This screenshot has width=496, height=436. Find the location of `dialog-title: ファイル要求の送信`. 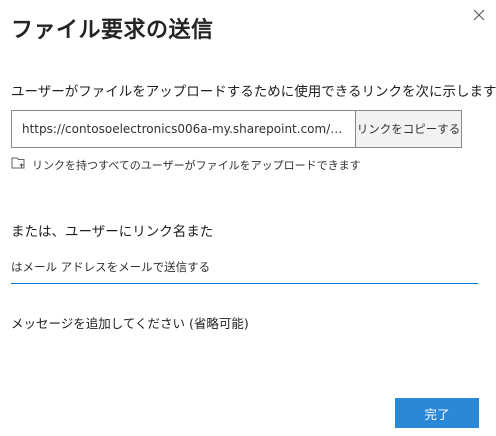

dialog-title: ファイル要求の送信 is located at coordinates (112, 30).